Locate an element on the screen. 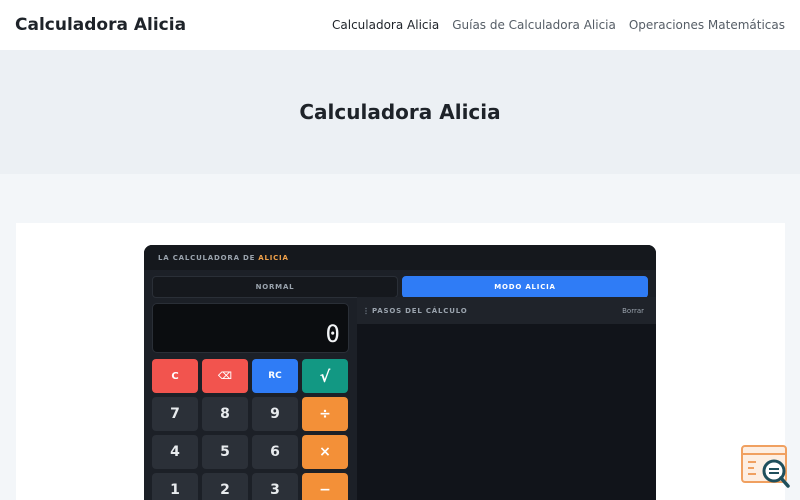 The width and height of the screenshot is (800, 500). key-1: 1 is located at coordinates (175, 486).